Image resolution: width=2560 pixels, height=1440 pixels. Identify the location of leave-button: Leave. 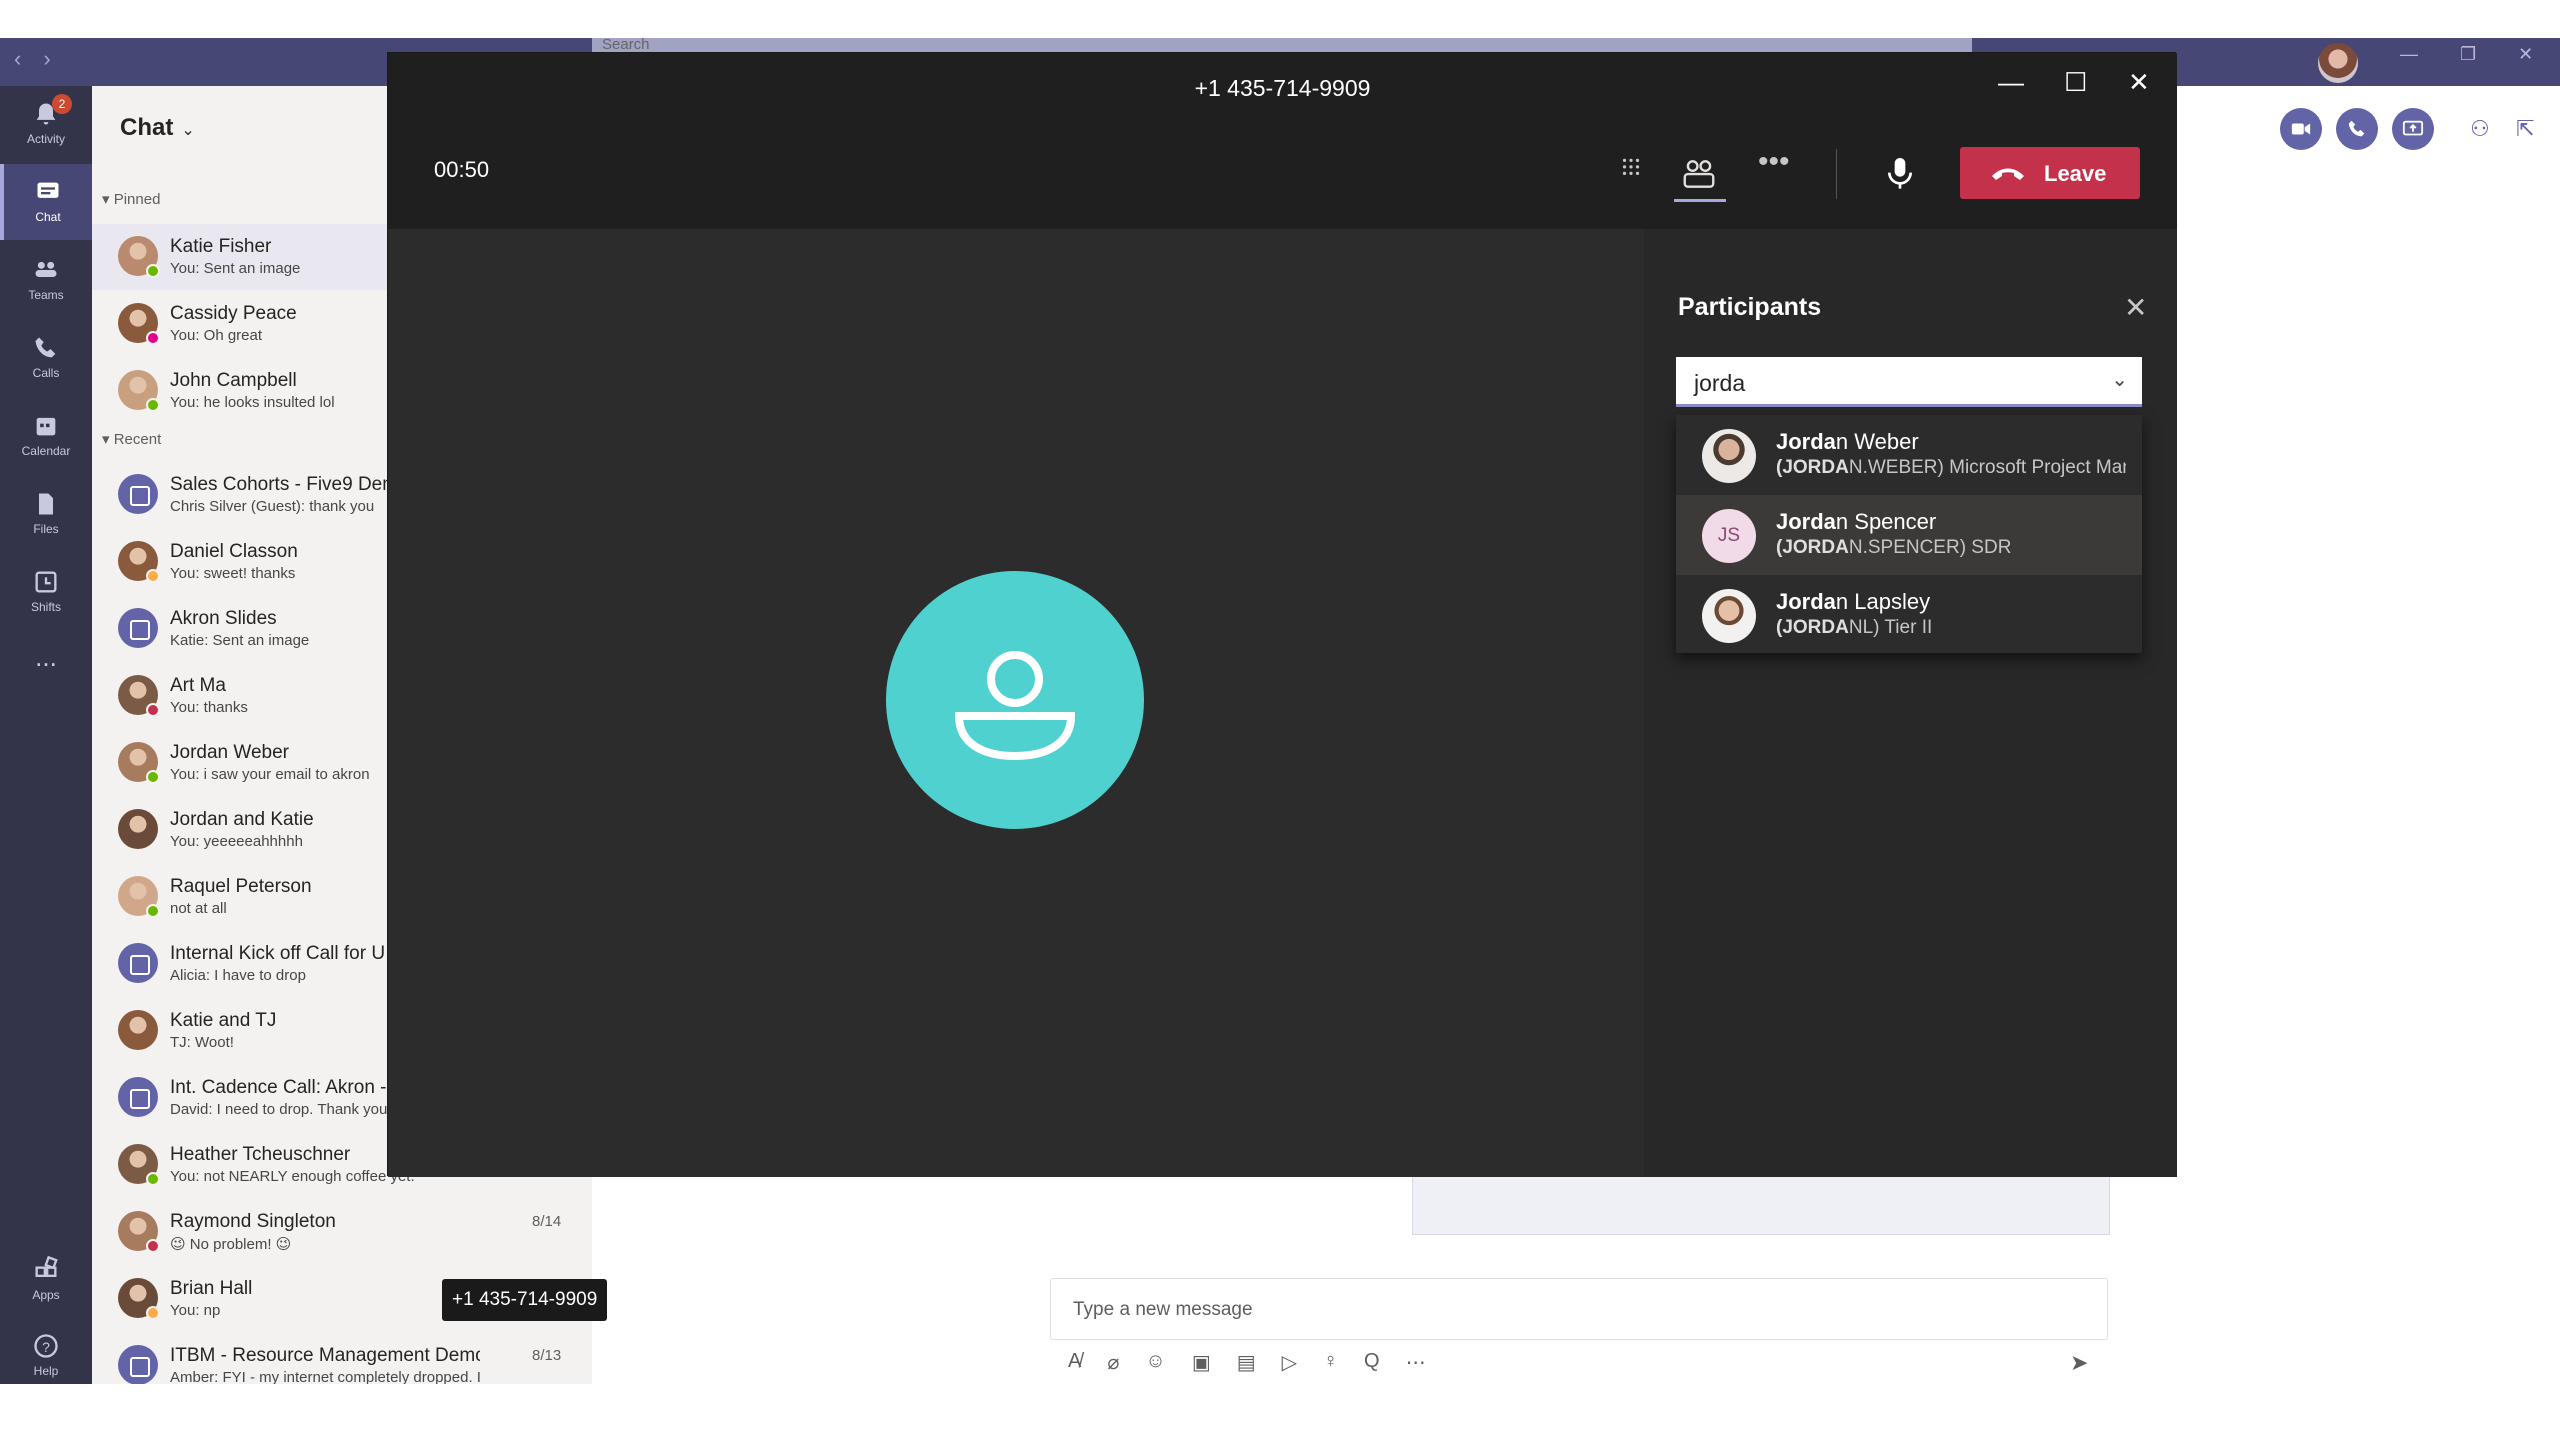
(2050, 173).